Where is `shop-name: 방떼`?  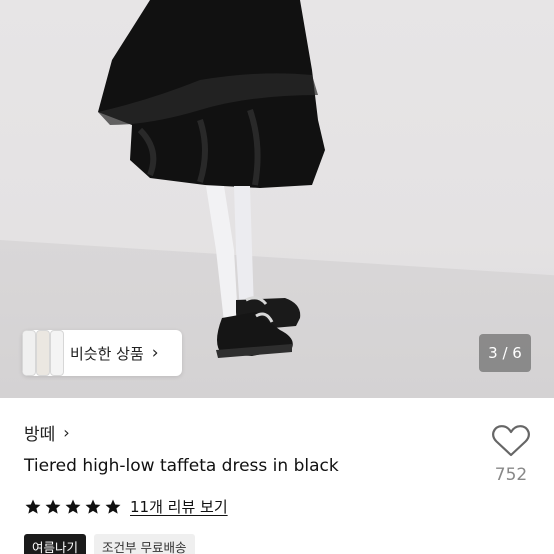 shop-name: 방떼 is located at coordinates (40, 435).